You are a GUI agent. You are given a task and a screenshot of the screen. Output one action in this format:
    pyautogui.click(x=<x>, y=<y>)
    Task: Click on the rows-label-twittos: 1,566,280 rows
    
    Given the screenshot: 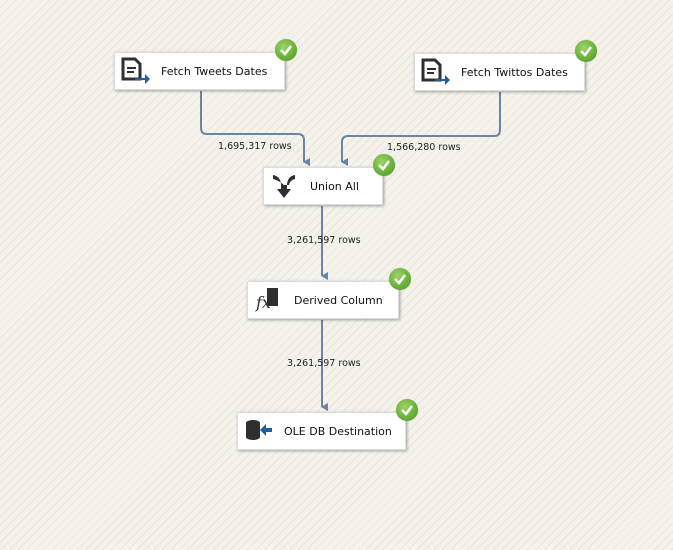 What is the action you would take?
    pyautogui.click(x=424, y=147)
    